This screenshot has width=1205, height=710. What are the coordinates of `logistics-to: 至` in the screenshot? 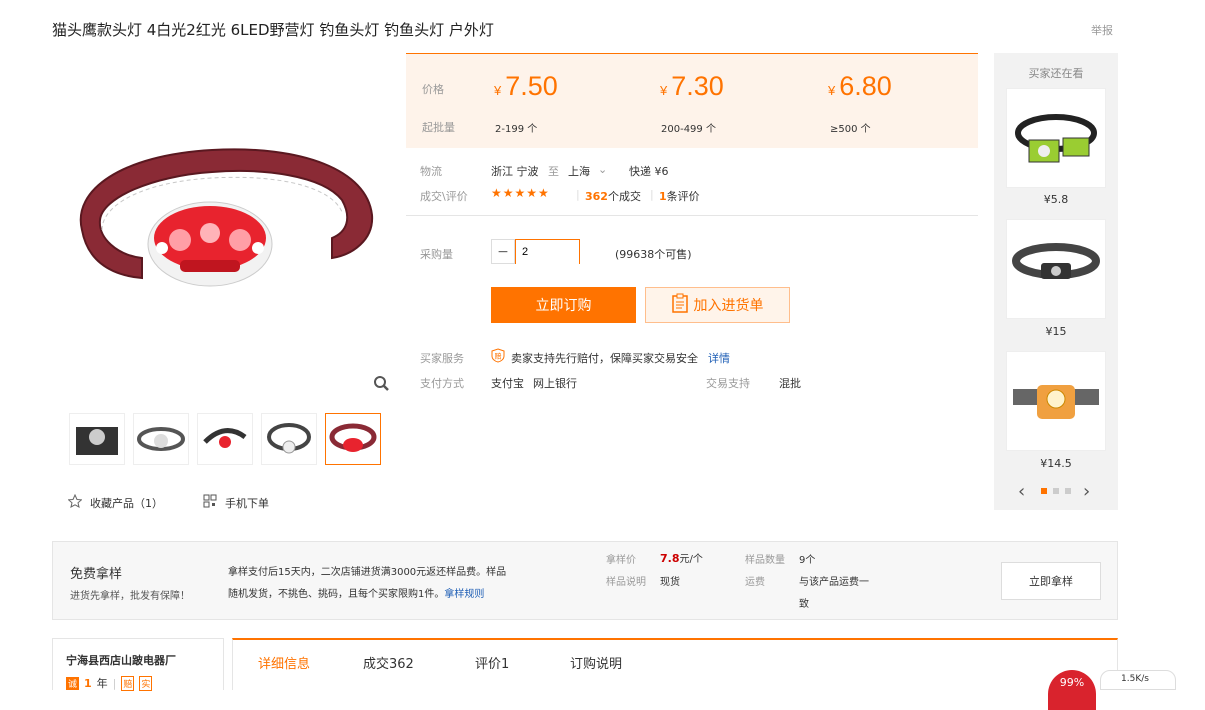 It's located at (553, 171).